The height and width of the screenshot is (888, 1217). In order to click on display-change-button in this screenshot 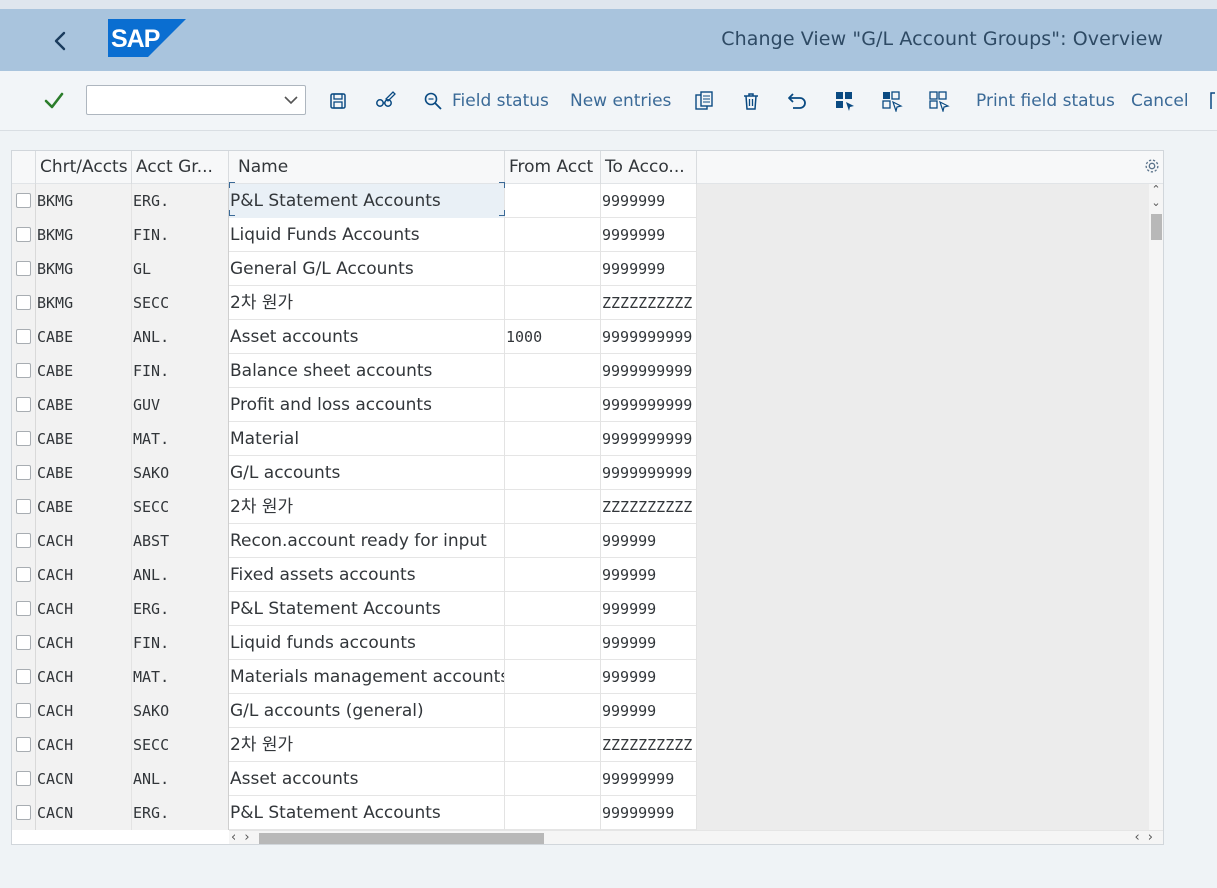, I will do `click(385, 101)`.